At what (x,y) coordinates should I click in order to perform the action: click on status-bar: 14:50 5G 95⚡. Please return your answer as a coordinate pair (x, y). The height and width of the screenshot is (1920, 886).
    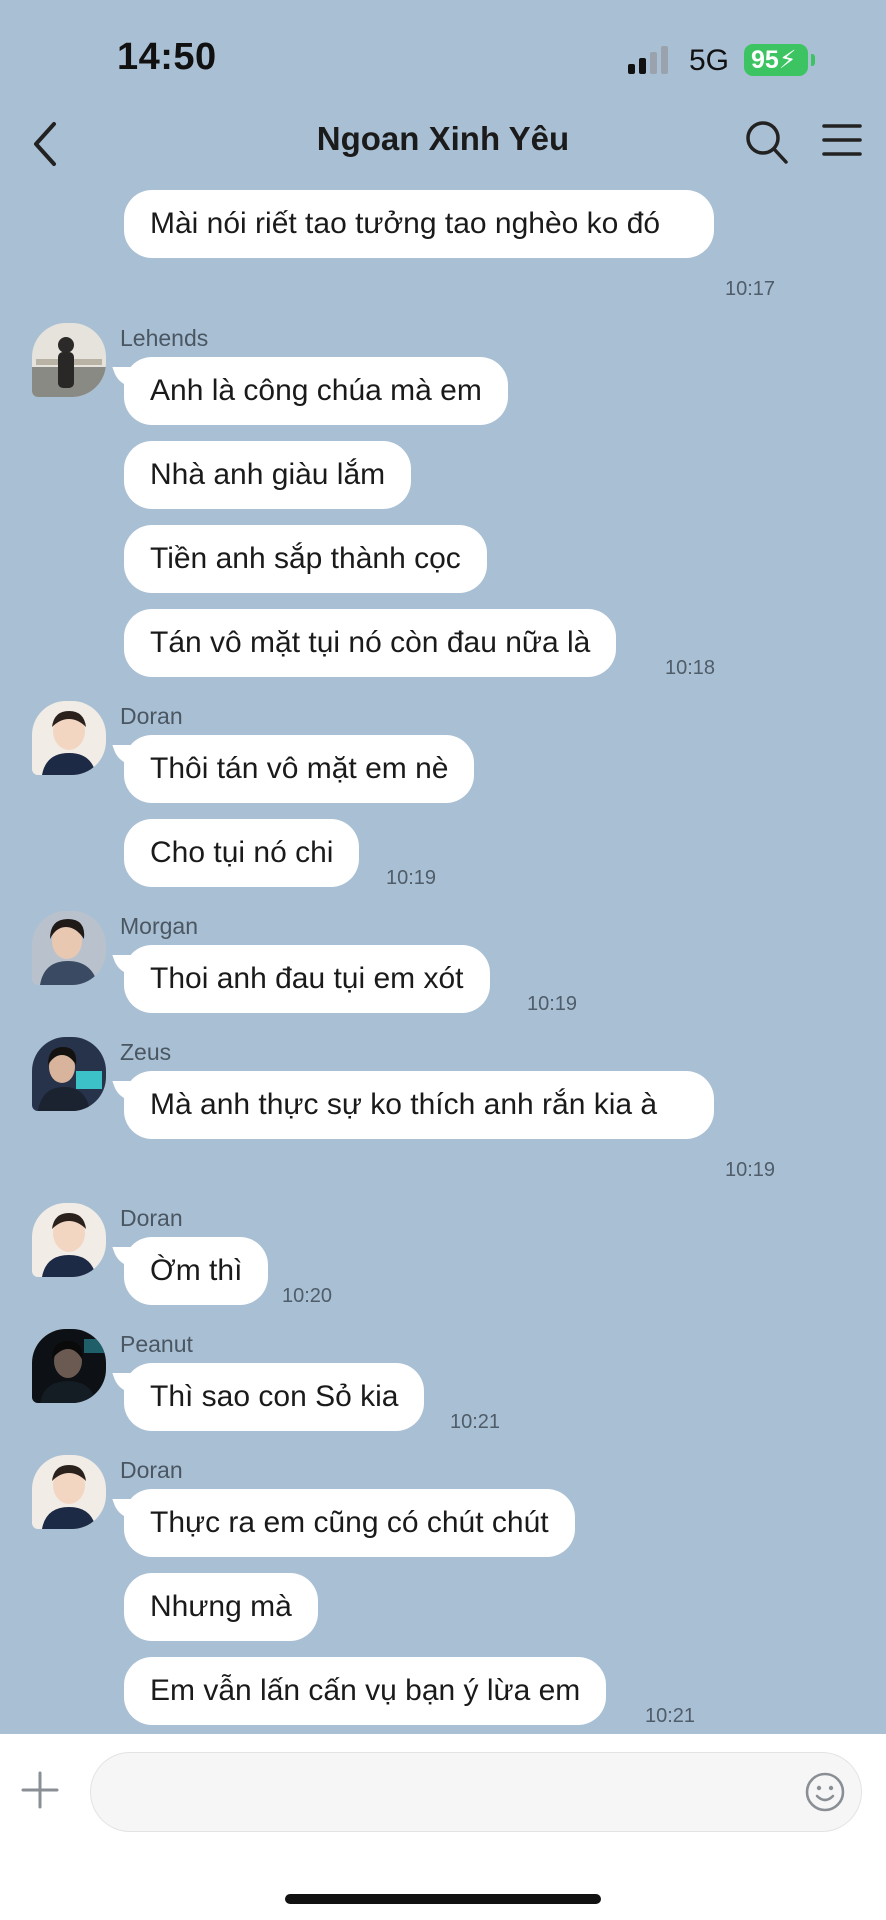
    Looking at the image, I should click on (443, 55).